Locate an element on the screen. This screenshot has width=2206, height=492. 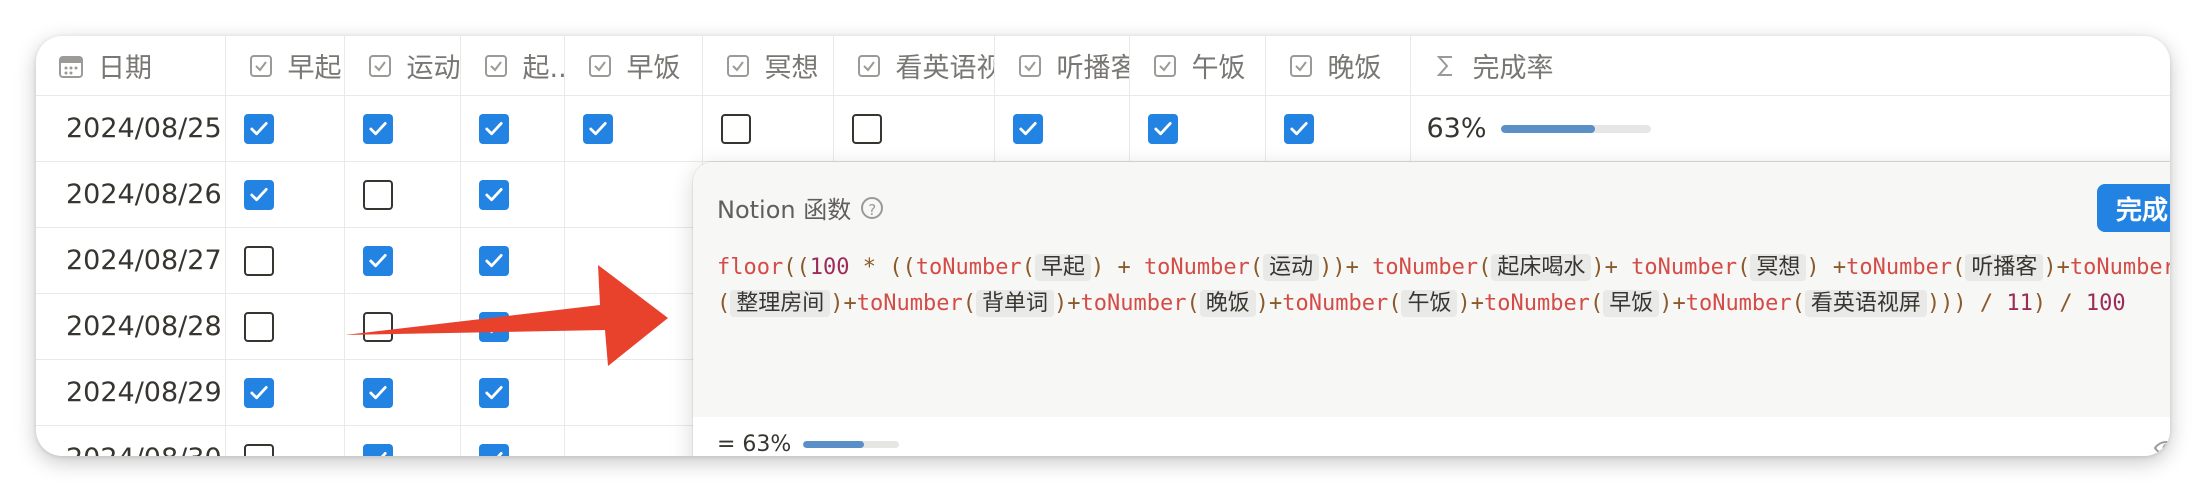
property-chip: 看英语视屏 is located at coordinates (1865, 303).